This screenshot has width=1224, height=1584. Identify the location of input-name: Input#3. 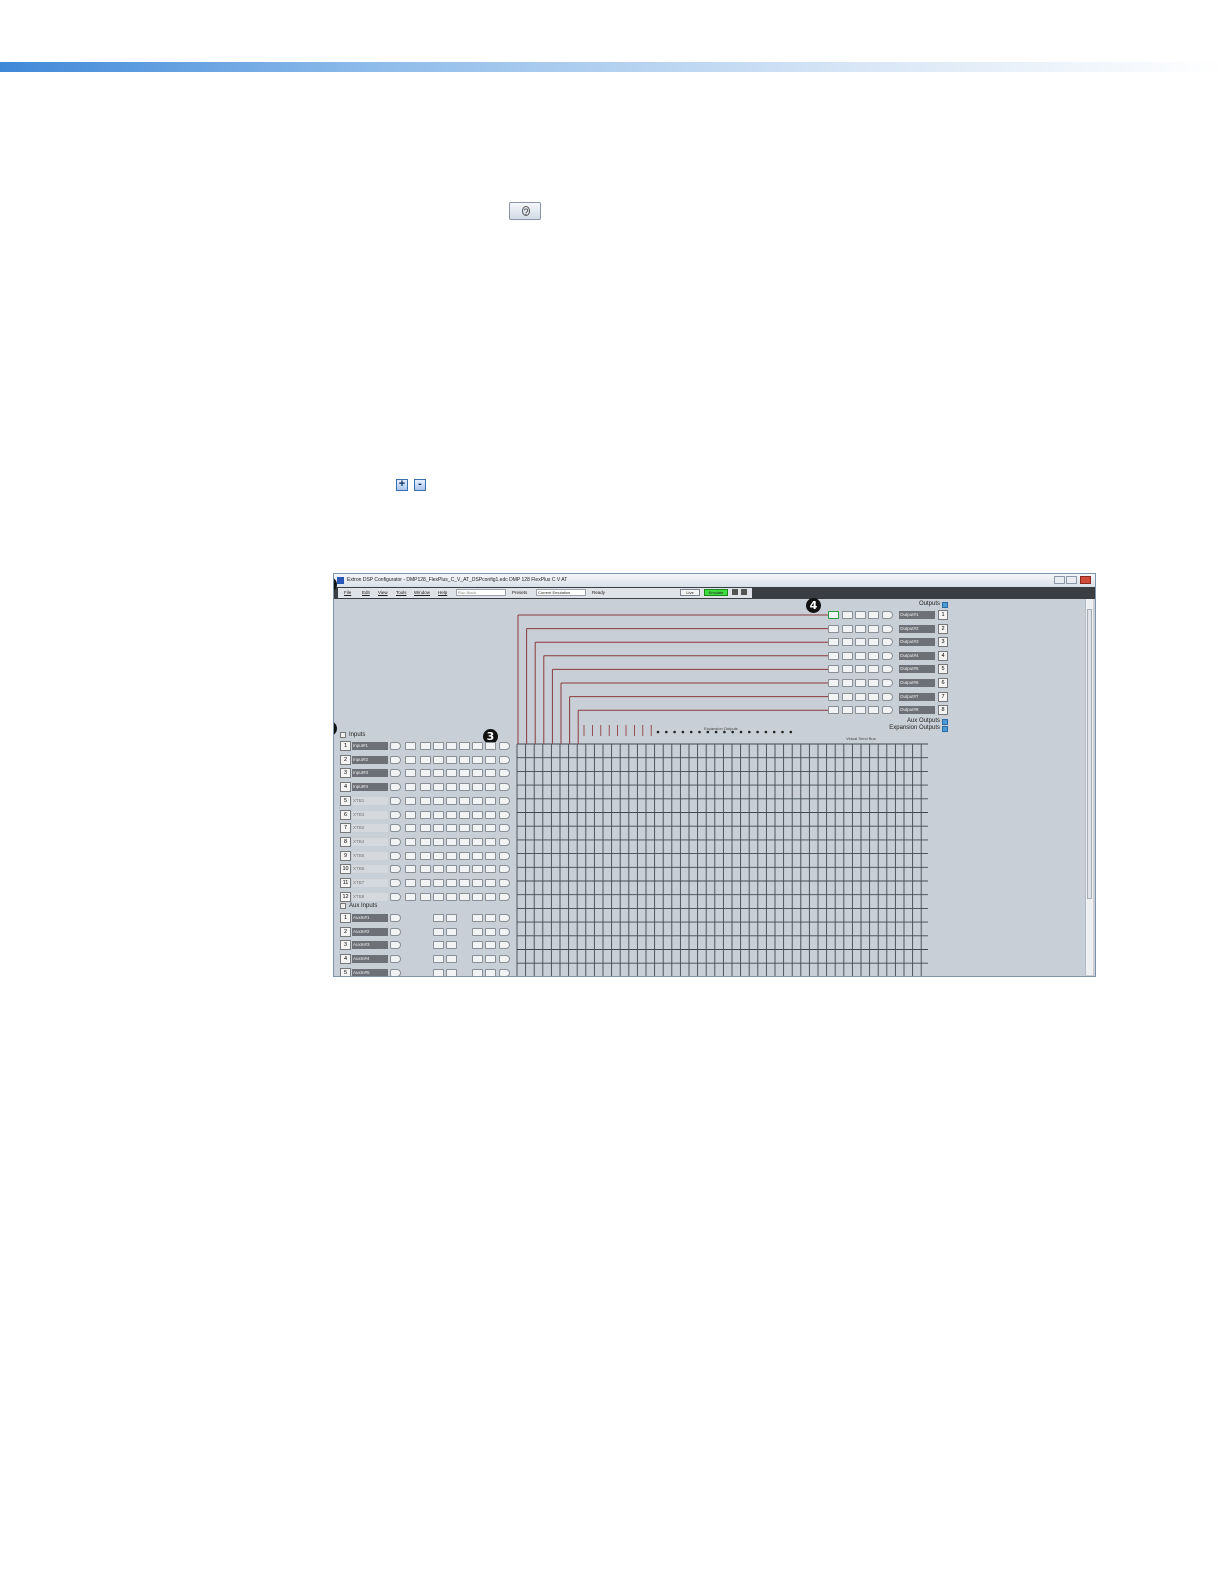
(370, 773).